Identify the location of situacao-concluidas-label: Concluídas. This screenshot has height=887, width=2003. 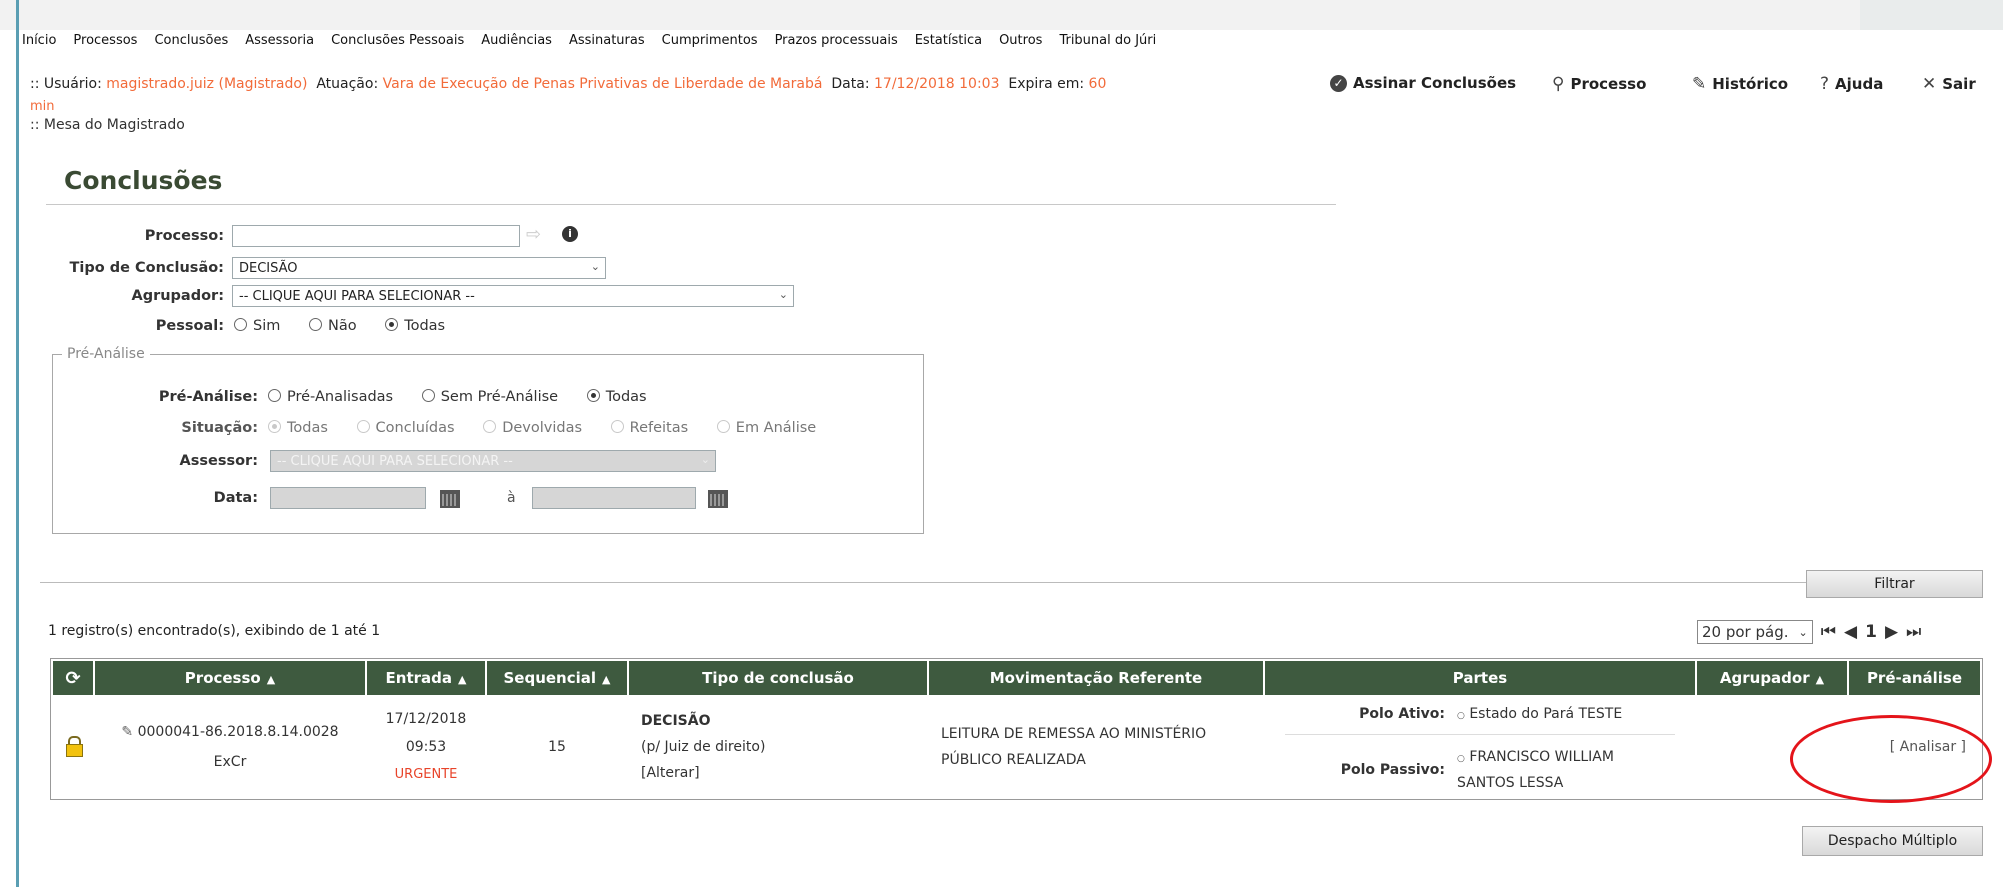
(415, 428).